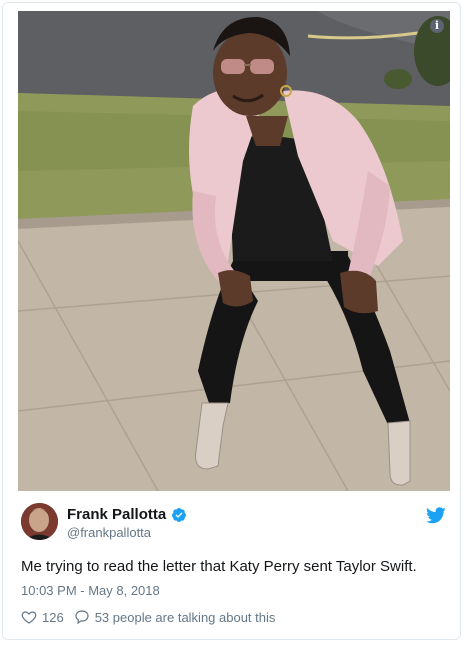 This screenshot has height=648, width=465. What do you see at coordinates (116, 514) in the screenshot?
I see `author-name: Frank Pallotta` at bounding box center [116, 514].